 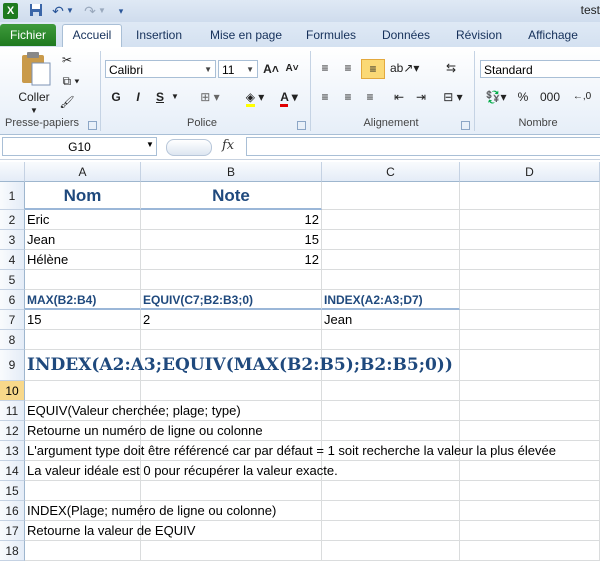 I want to click on paste-icon, so click(x=35, y=69).